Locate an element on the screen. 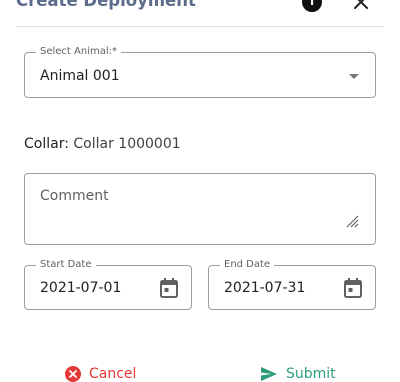 This screenshot has width=400, height=382. cancel-label: Cancel is located at coordinates (113, 374).